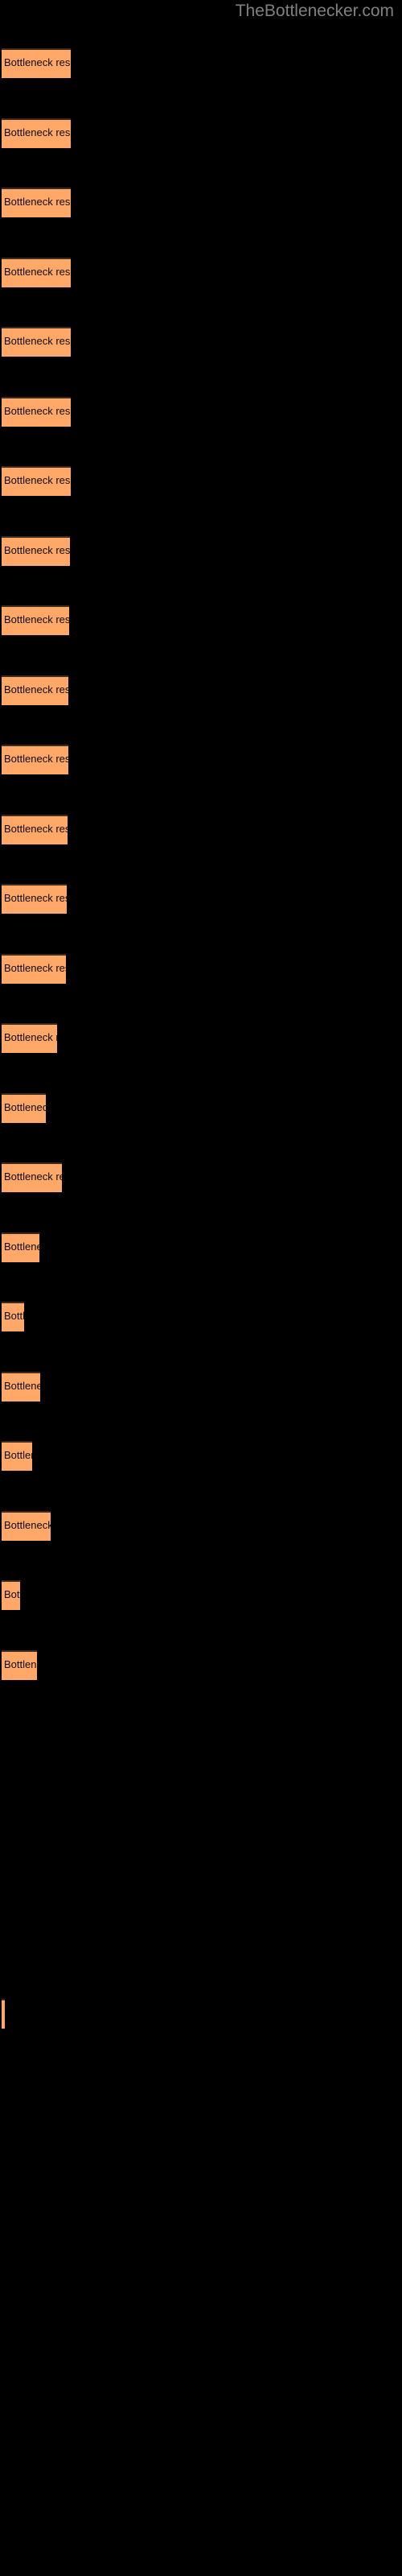 This screenshot has height=2576, width=402. What do you see at coordinates (314, 11) in the screenshot?
I see `site-title: TheBottlenecker.com` at bounding box center [314, 11].